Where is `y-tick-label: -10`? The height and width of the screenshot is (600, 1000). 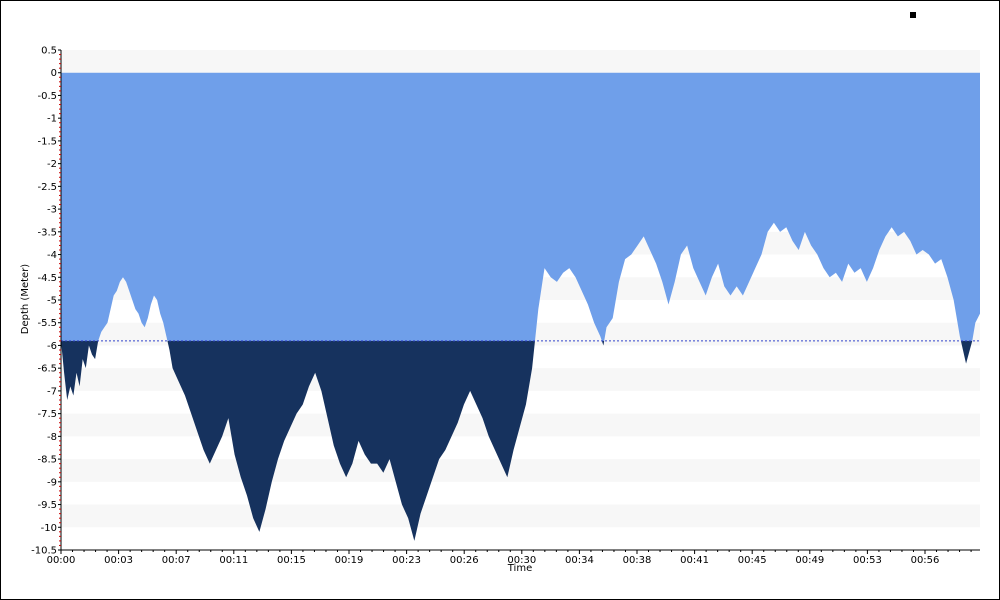 y-tick-label: -10 is located at coordinates (49, 528).